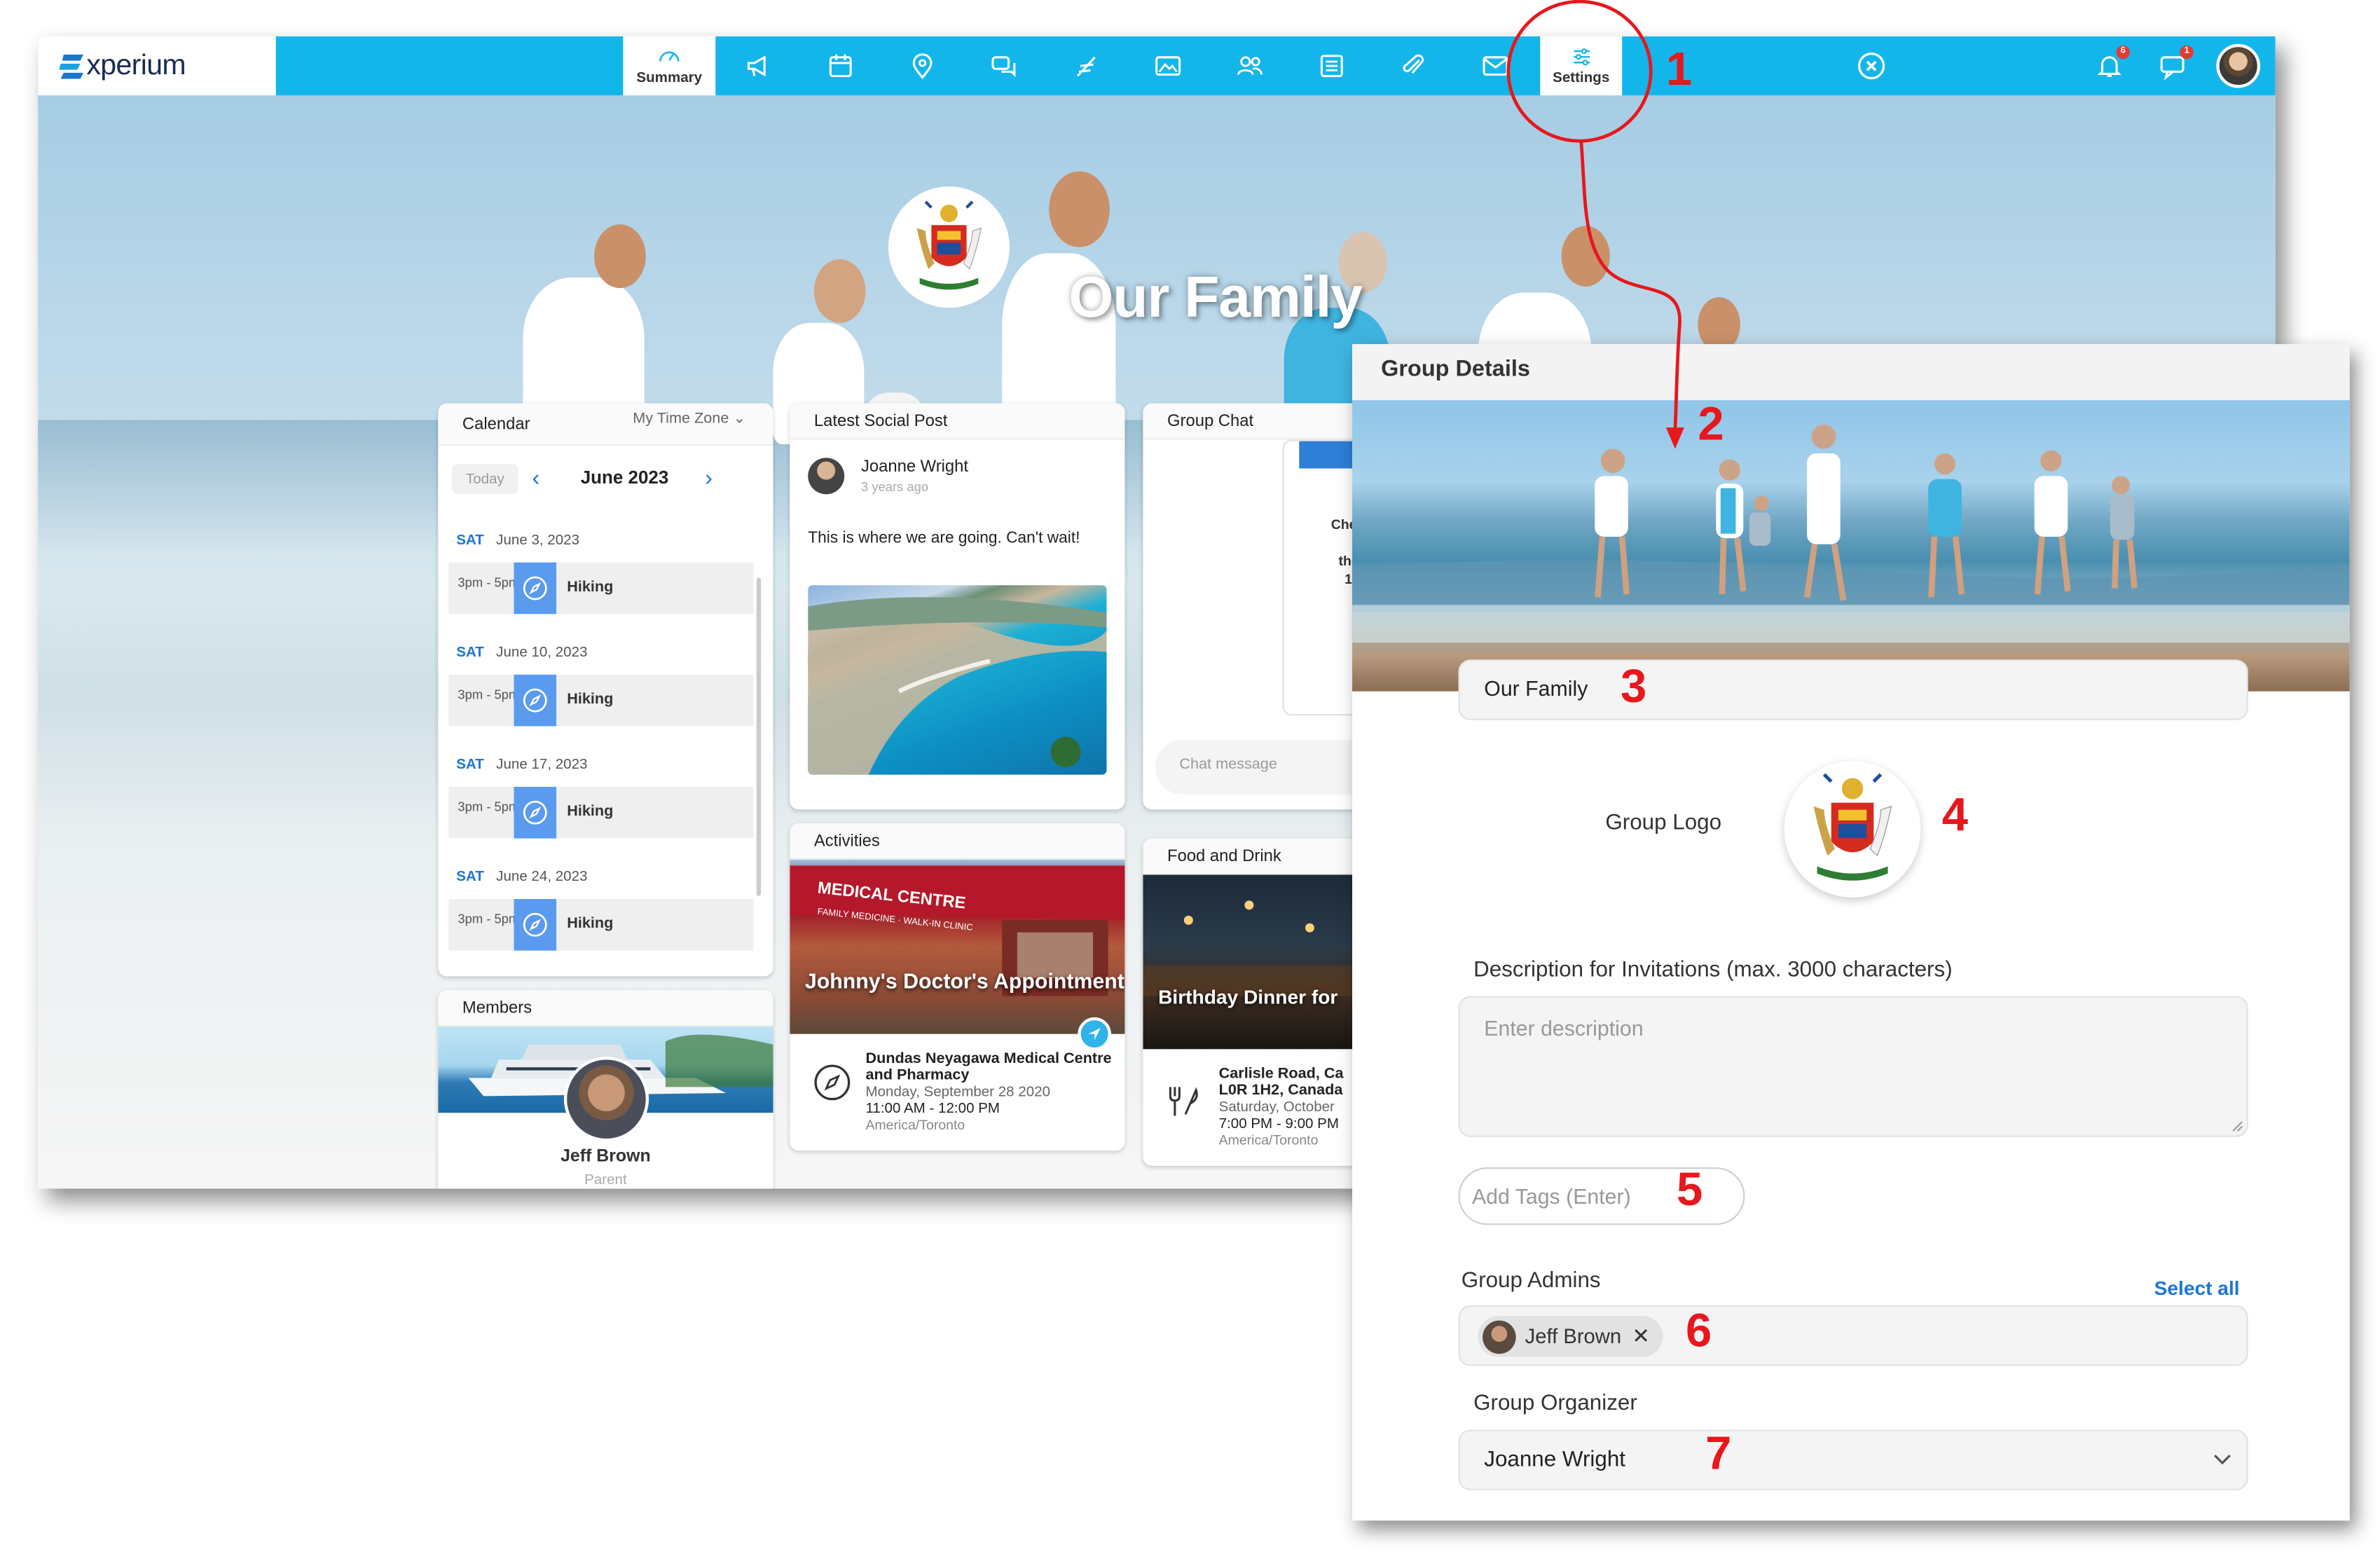 This screenshot has width=2380, height=1552. Describe the element at coordinates (669, 78) in the screenshot. I see `nav-summary-label: Summary` at that location.